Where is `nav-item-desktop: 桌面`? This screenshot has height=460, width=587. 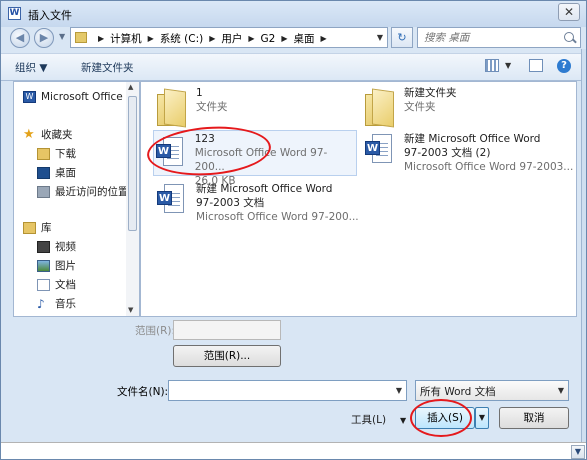 nav-item-desktop: 桌面 is located at coordinates (56, 172).